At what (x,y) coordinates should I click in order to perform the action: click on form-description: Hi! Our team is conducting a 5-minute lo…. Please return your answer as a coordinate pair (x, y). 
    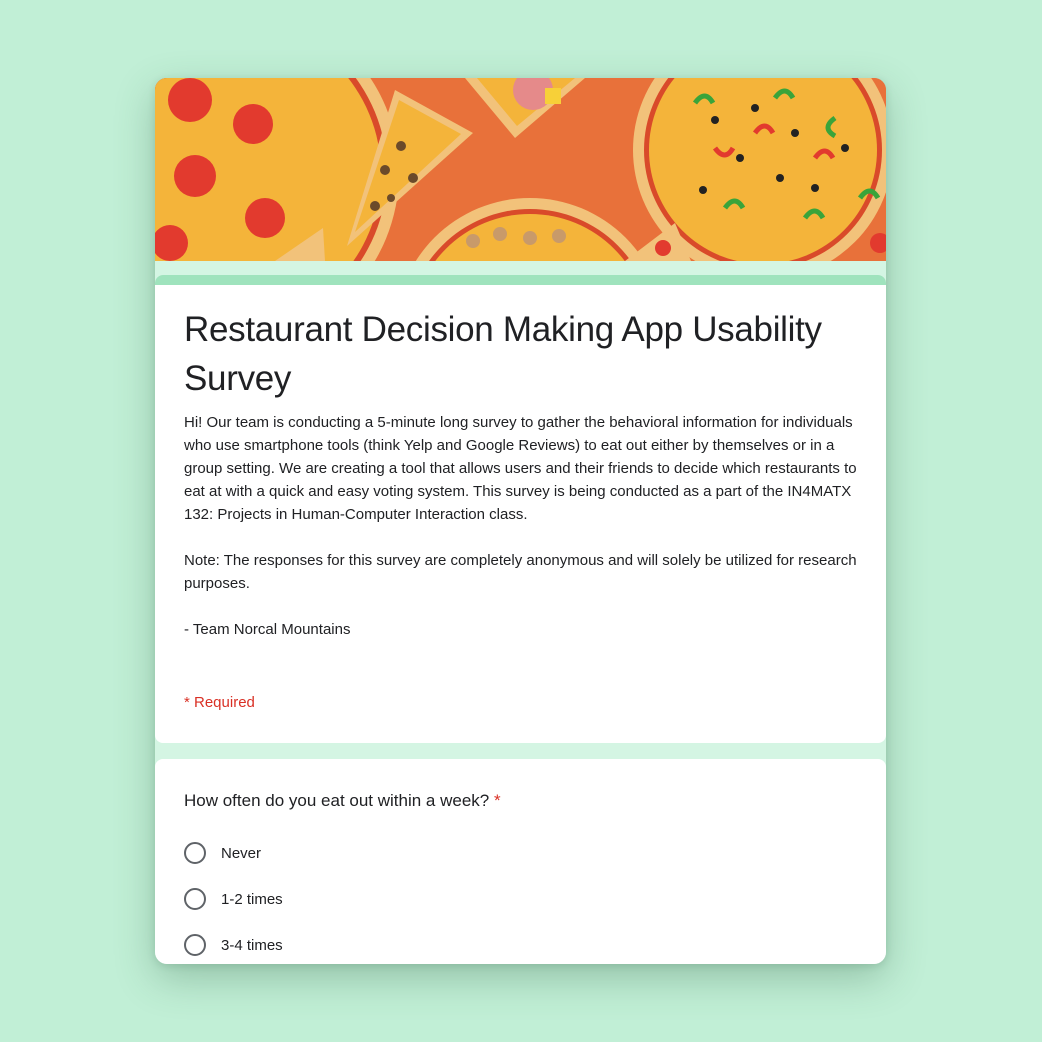
    Looking at the image, I should click on (524, 526).